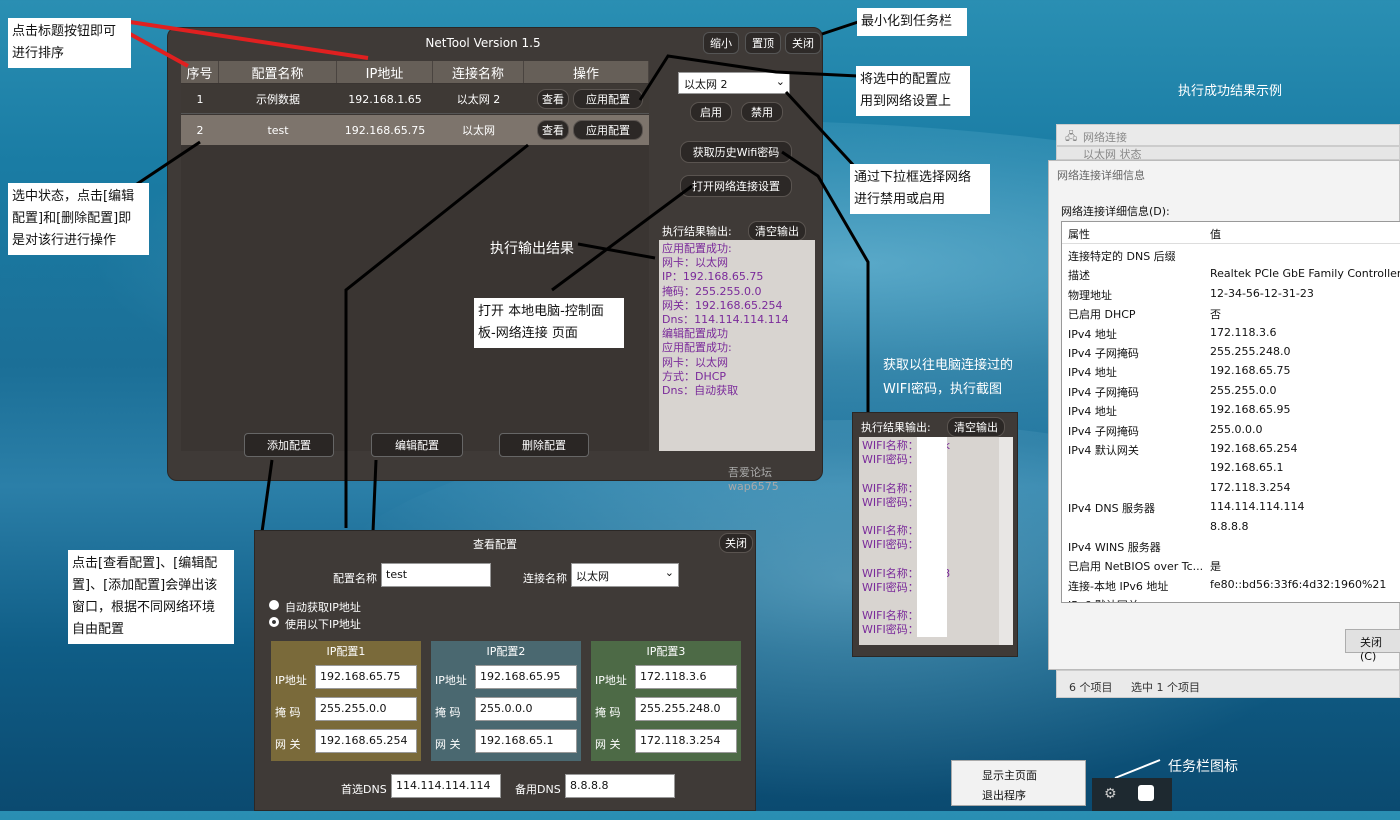 The height and width of the screenshot is (820, 1400). I want to click on radio-manual, so click(274, 622).